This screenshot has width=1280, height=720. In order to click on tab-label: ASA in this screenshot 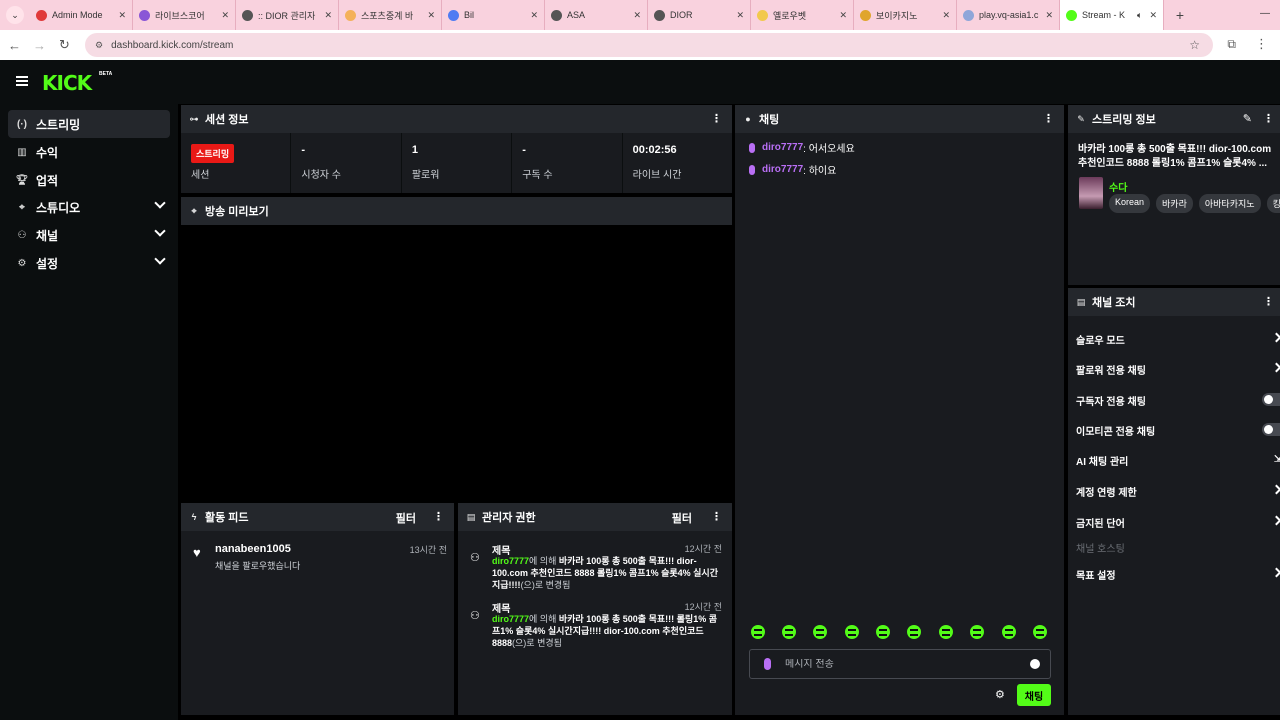, I will do `click(576, 15)`.